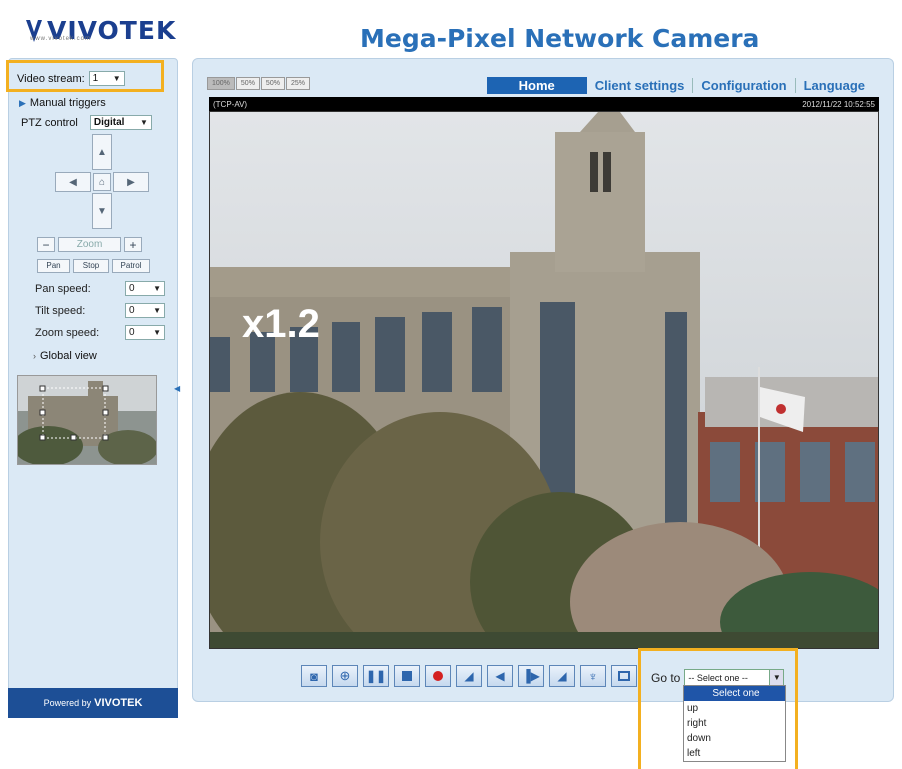  I want to click on minus-icon: −, so click(46, 244).